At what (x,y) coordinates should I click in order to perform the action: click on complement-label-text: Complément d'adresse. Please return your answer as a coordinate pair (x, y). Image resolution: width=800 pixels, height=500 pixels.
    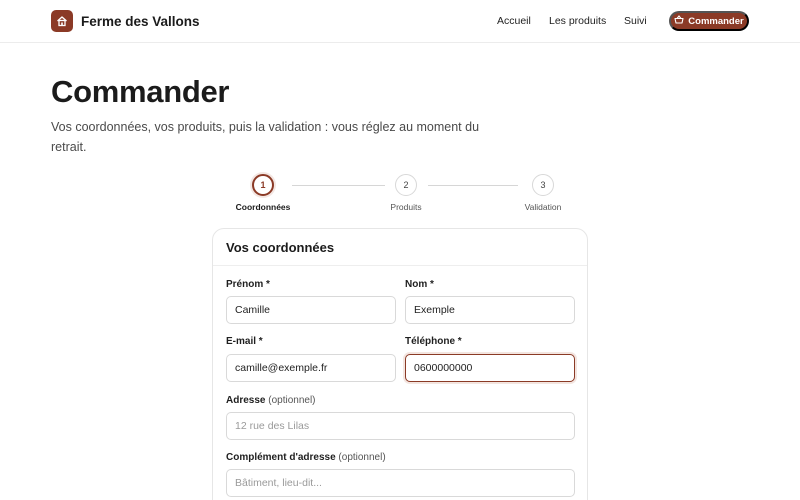
    Looking at the image, I should click on (281, 457).